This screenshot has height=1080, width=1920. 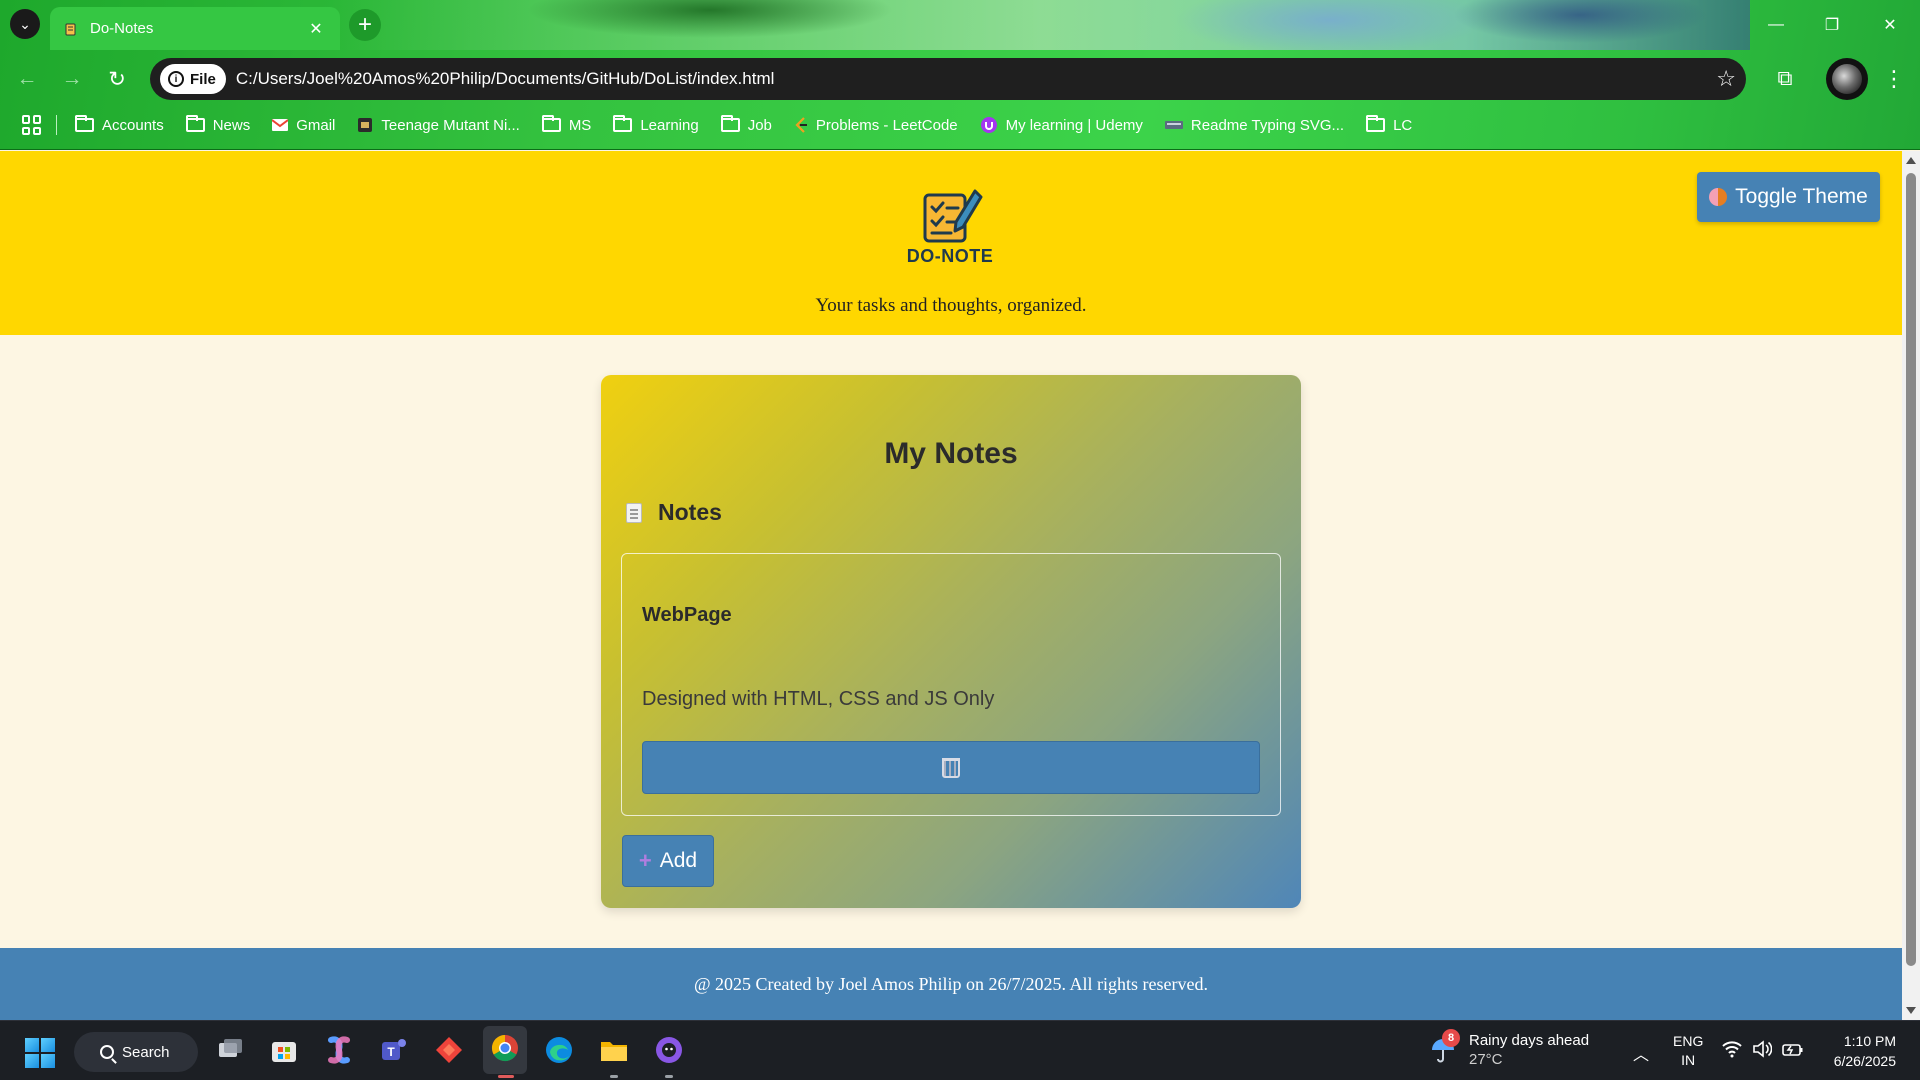 What do you see at coordinates (1801, 196) in the screenshot?
I see `toggle-theme-label: Toggle Theme` at bounding box center [1801, 196].